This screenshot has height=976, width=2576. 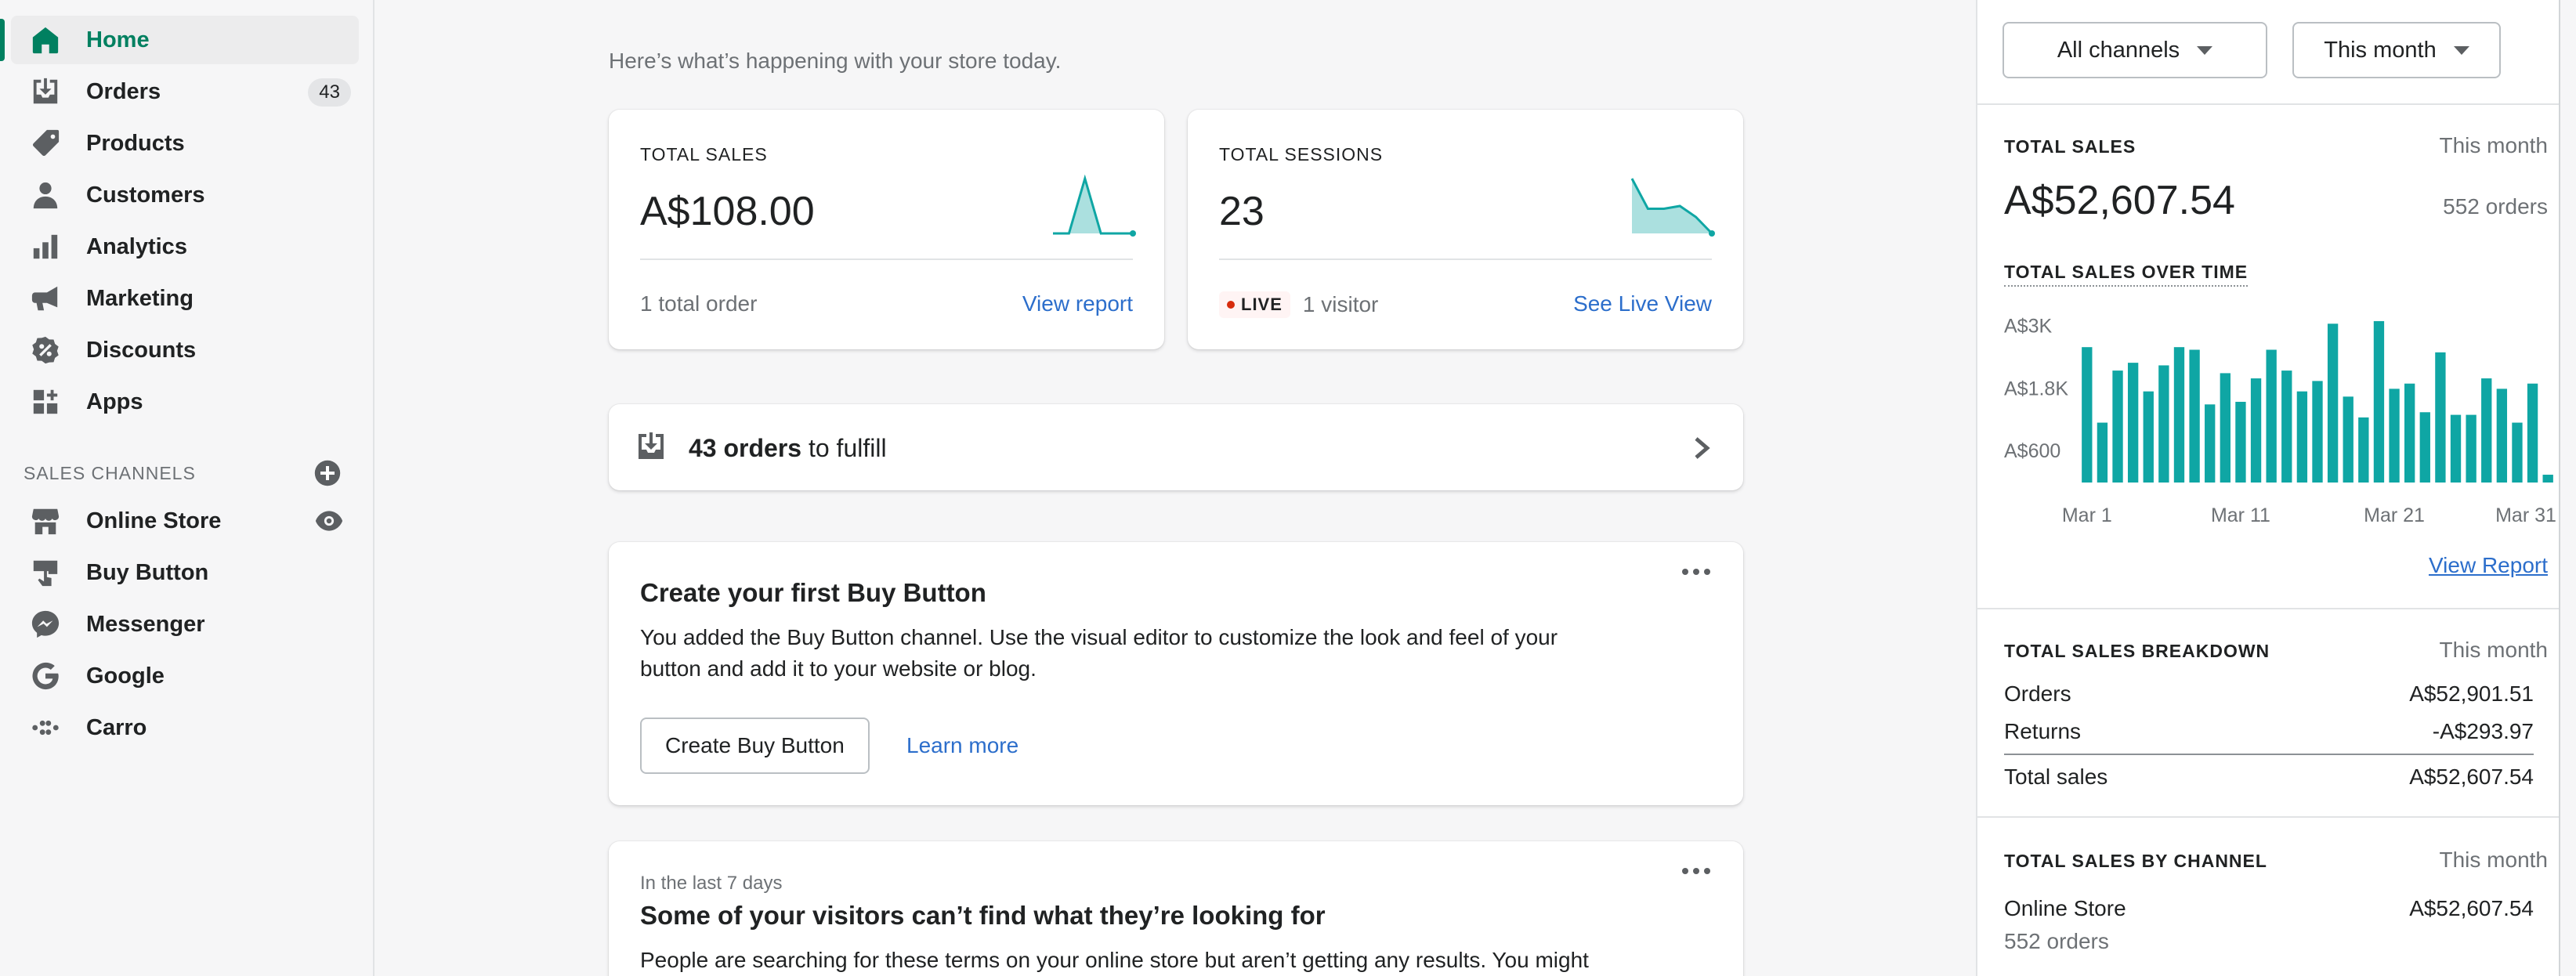 I want to click on x-tick-label: Mar 31, so click(x=2526, y=515).